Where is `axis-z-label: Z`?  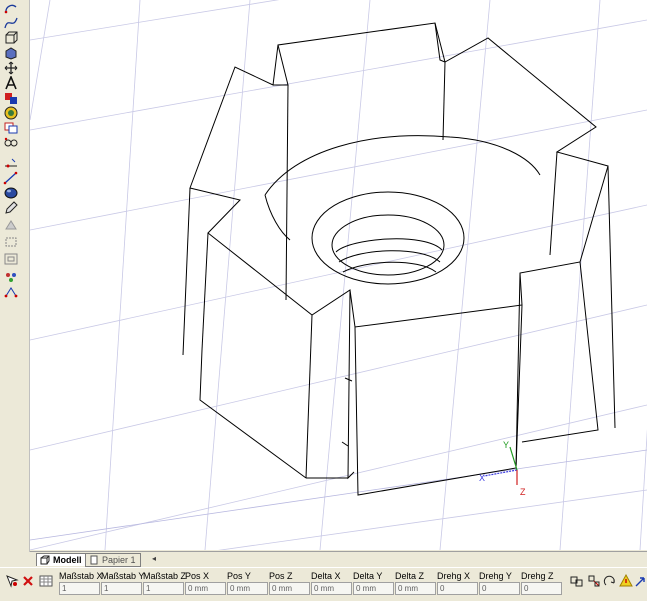 axis-z-label: Z is located at coordinates (523, 492).